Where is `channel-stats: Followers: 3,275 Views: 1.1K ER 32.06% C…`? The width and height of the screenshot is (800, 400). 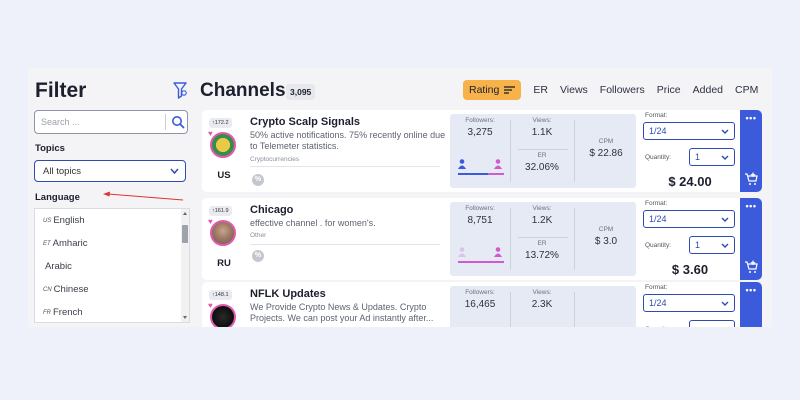
channel-stats: Followers: 3,275 Views: 1.1K ER 32.06% C… is located at coordinates (543, 151).